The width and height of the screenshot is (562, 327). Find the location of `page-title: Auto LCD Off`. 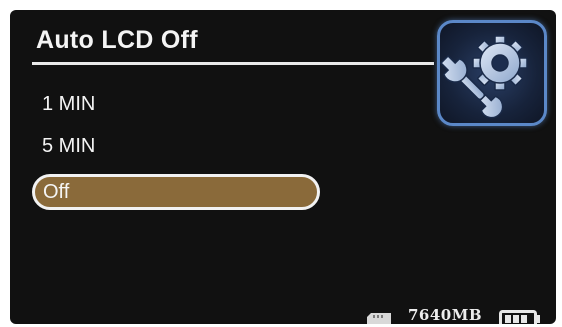

page-title: Auto LCD Off is located at coordinates (117, 40).